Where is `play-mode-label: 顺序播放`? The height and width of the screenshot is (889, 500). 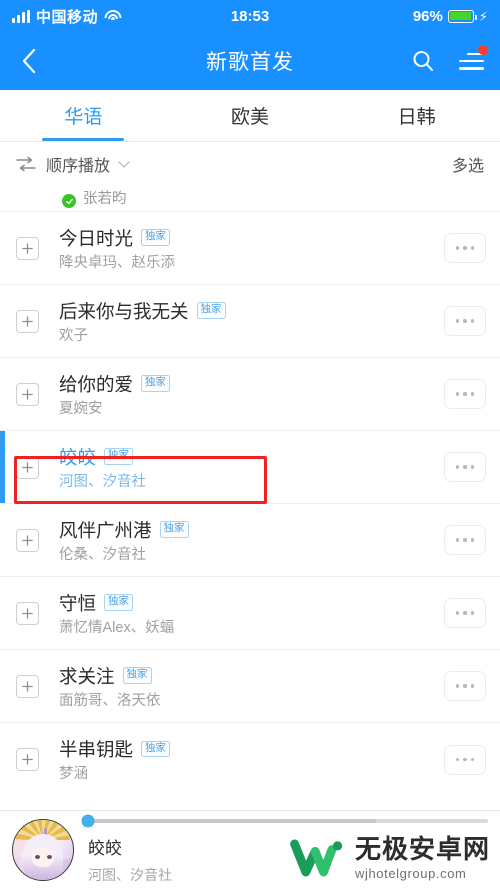
play-mode-label: 顺序播放 is located at coordinates (78, 166).